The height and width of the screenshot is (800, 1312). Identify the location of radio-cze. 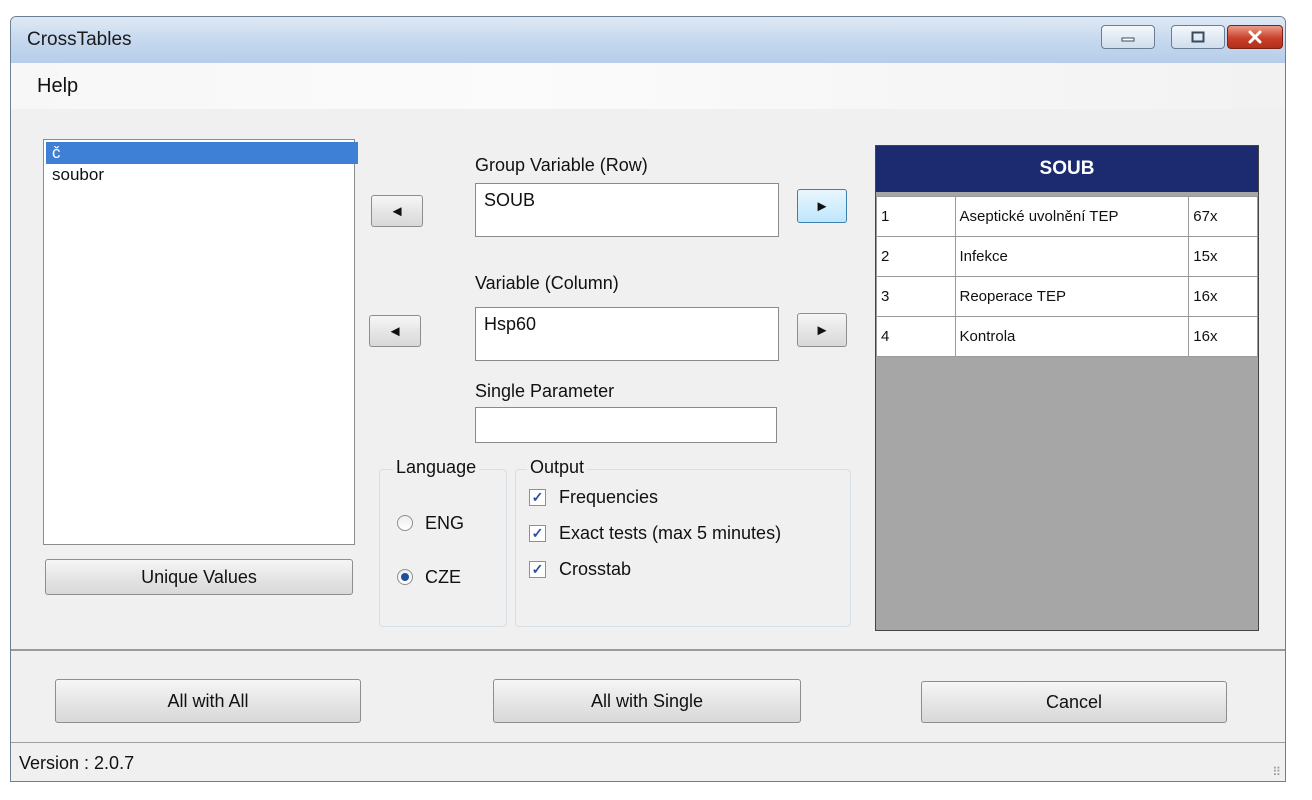
(405, 577).